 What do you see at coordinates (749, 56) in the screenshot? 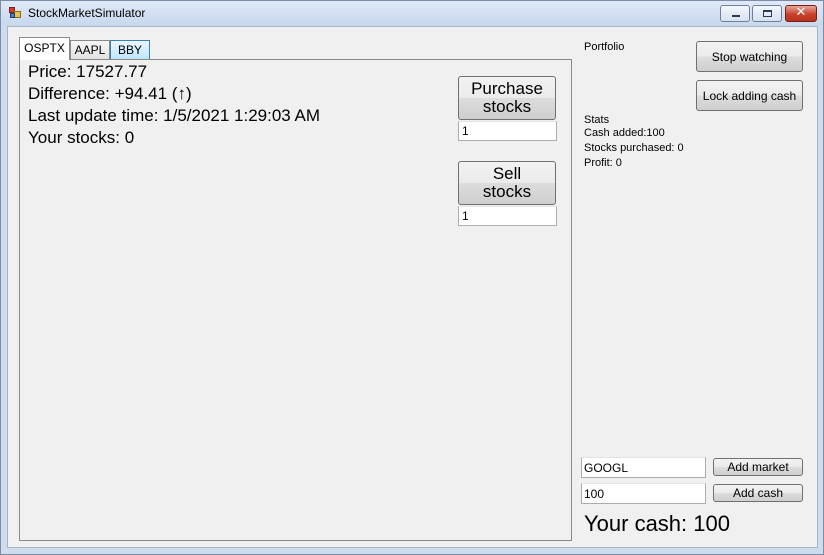
I see `stop-watching-button: Stop watching` at bounding box center [749, 56].